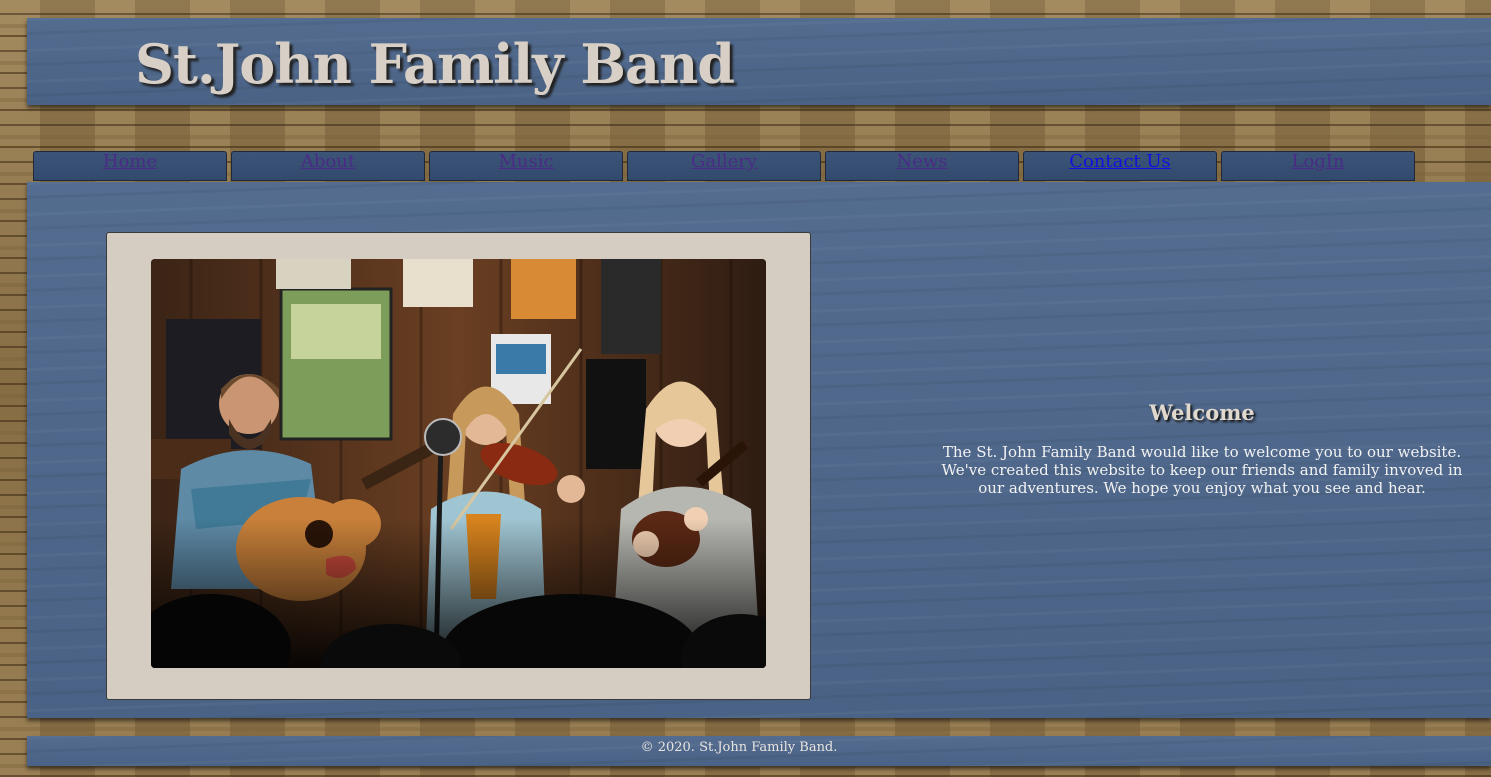 The width and height of the screenshot is (1491, 777). I want to click on nav-tab-news: News, so click(922, 166).